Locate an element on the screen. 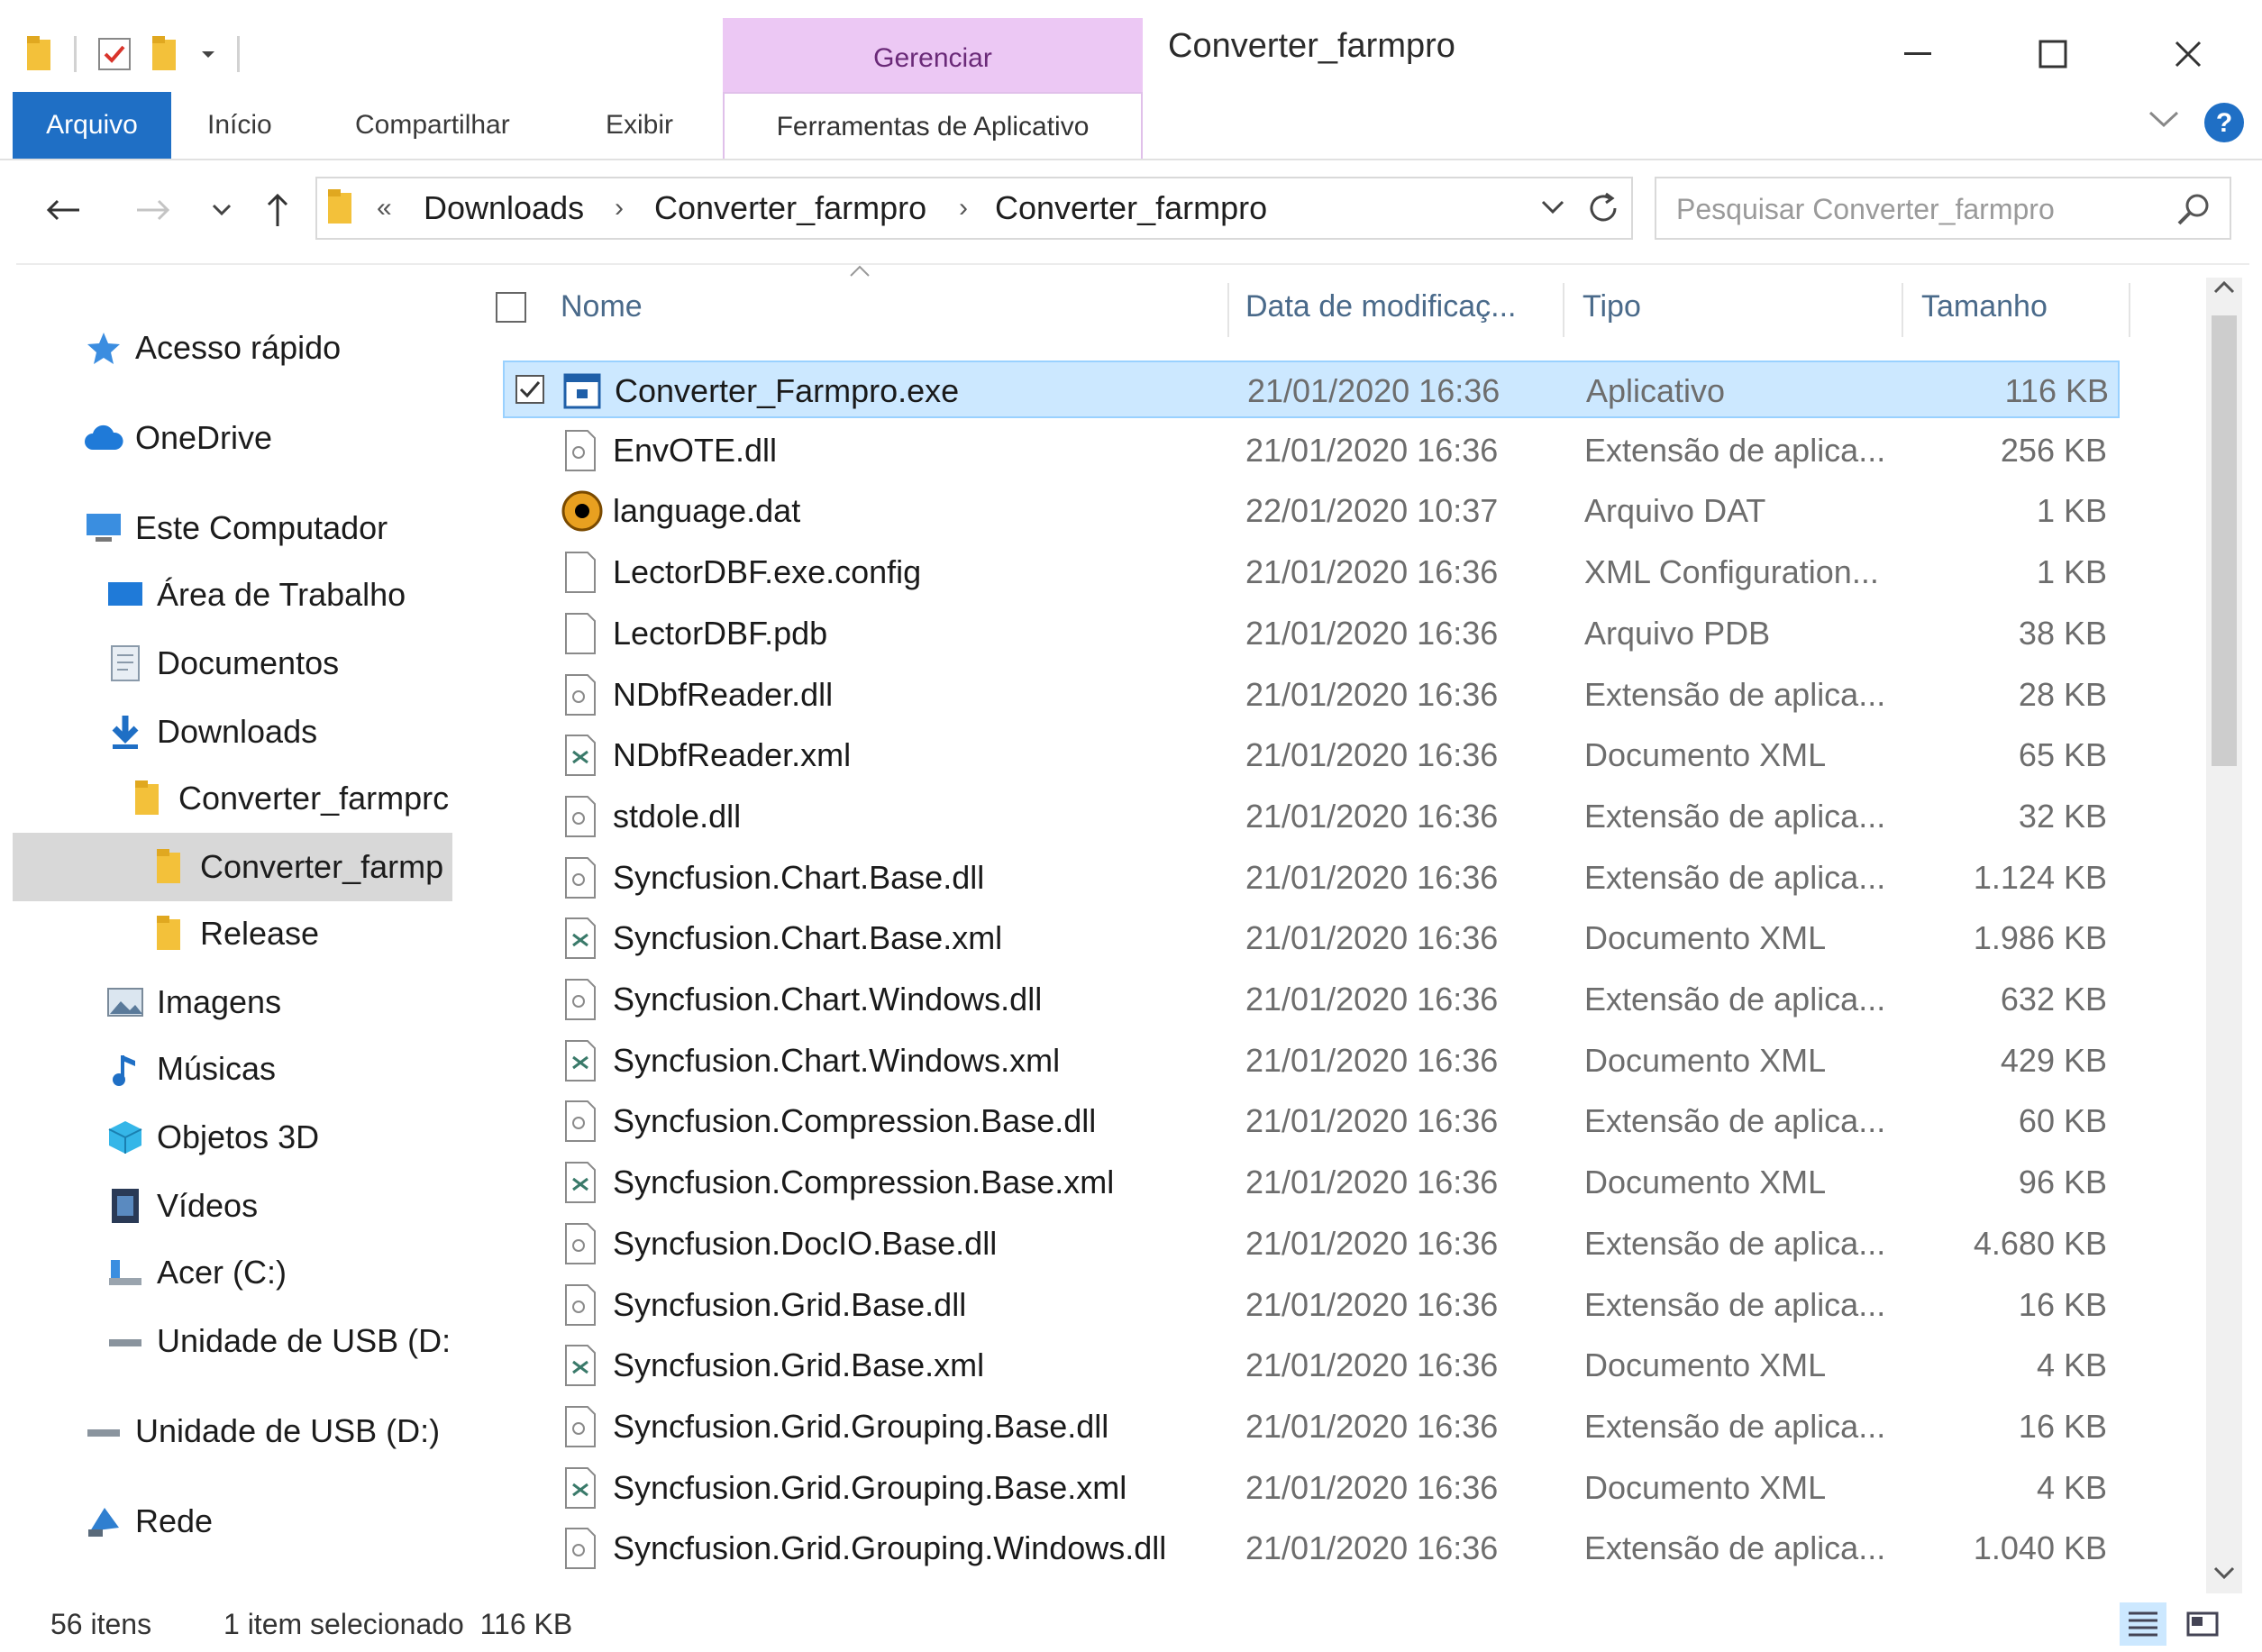  pictures-icon is located at coordinates (126, 1002).